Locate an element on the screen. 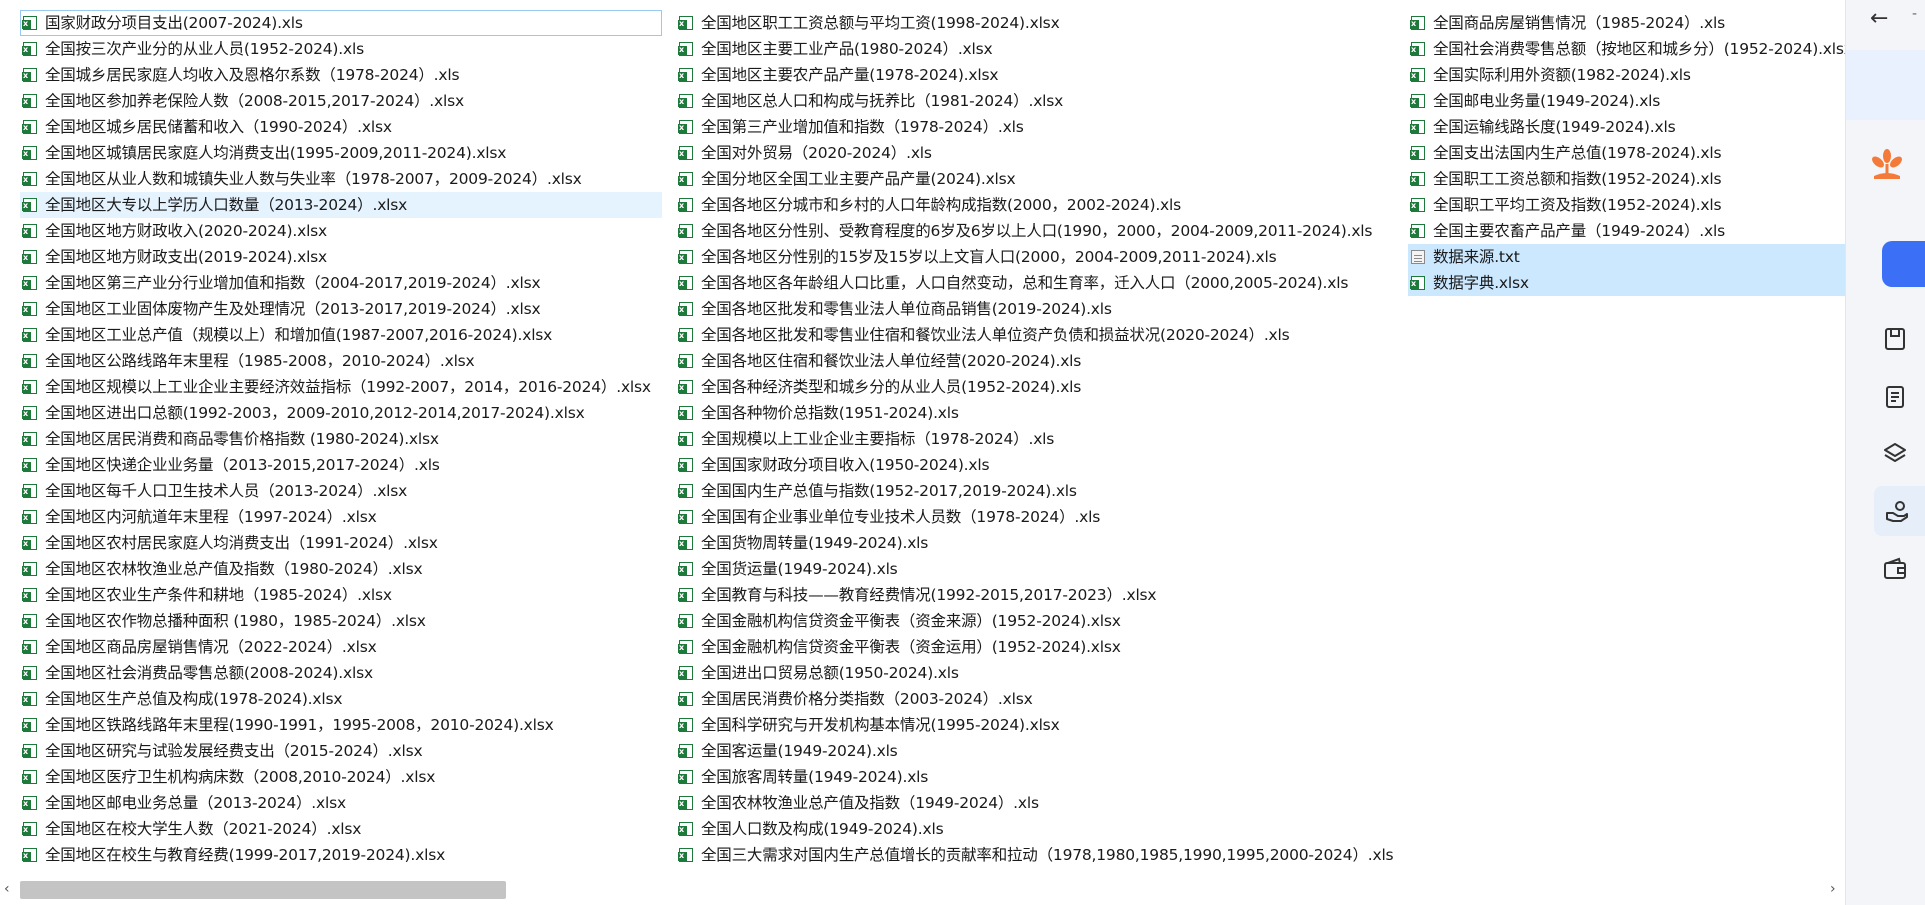  brand-leaf-icon is located at coordinates (1887, 165).